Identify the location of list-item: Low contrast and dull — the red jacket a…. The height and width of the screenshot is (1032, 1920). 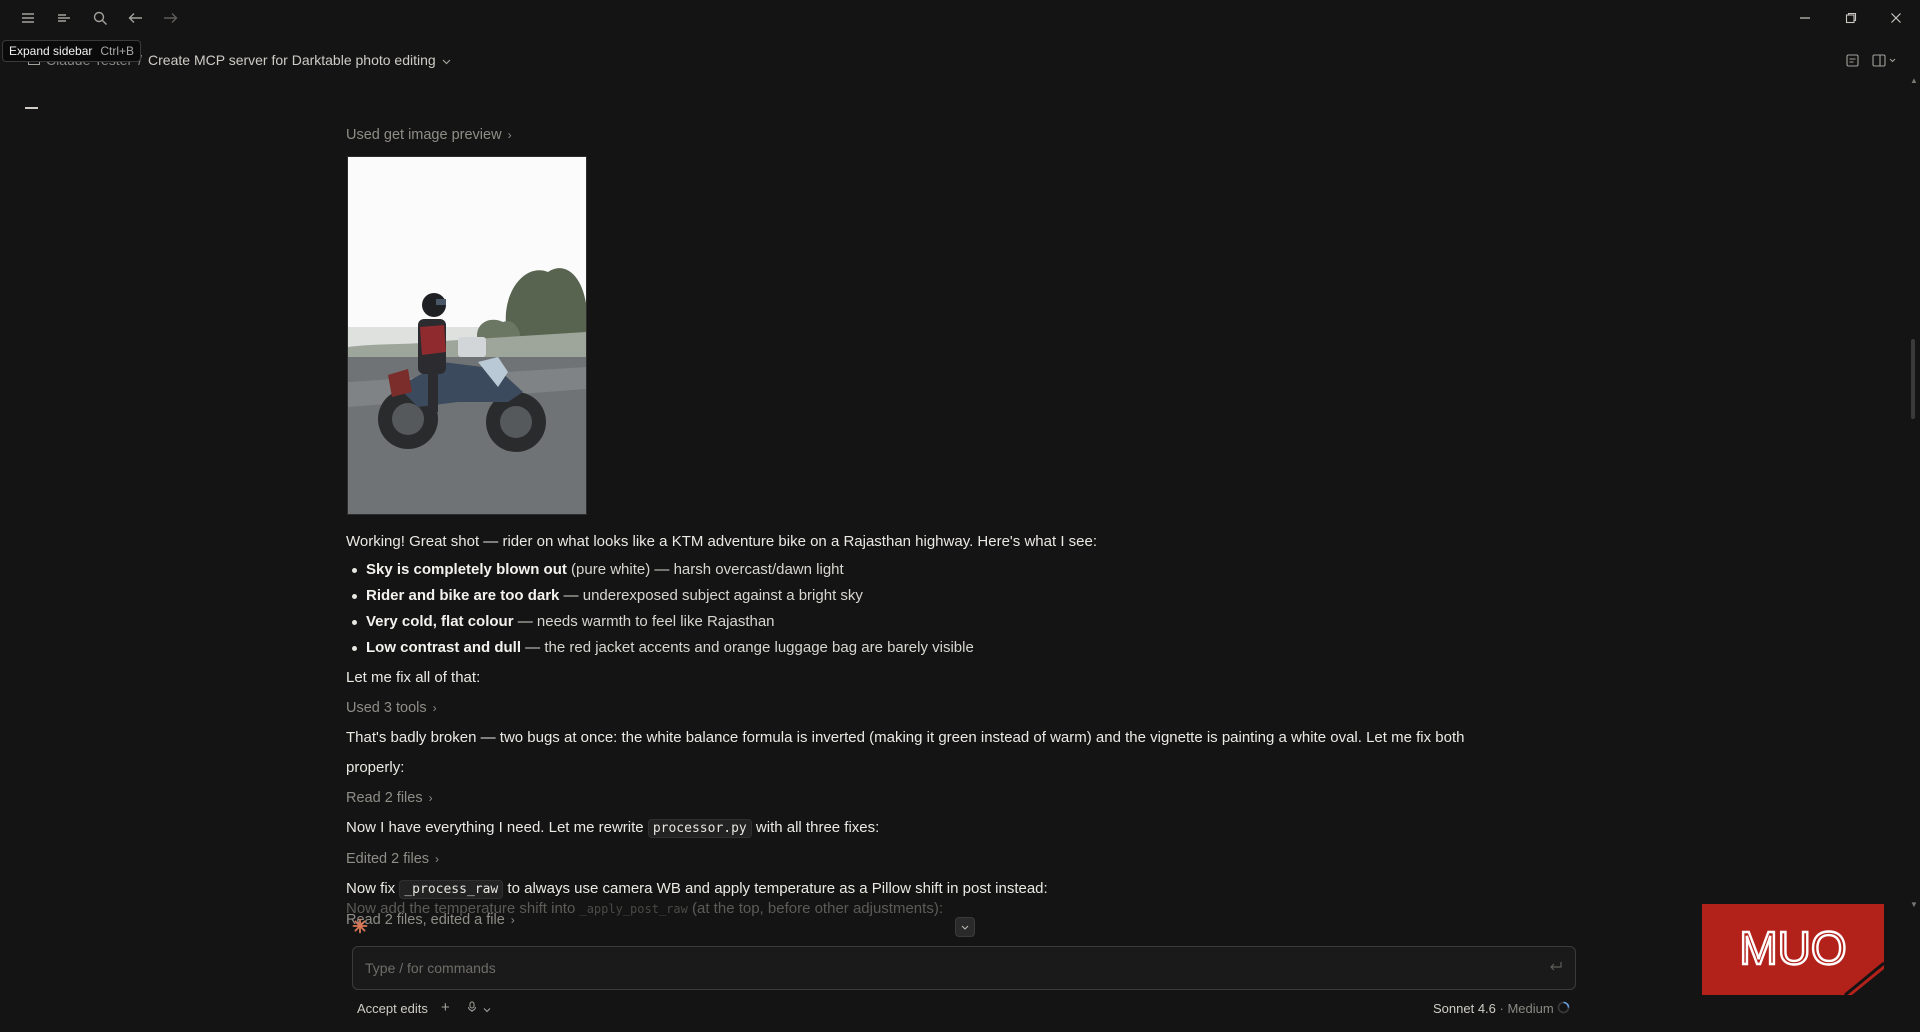
(939, 648).